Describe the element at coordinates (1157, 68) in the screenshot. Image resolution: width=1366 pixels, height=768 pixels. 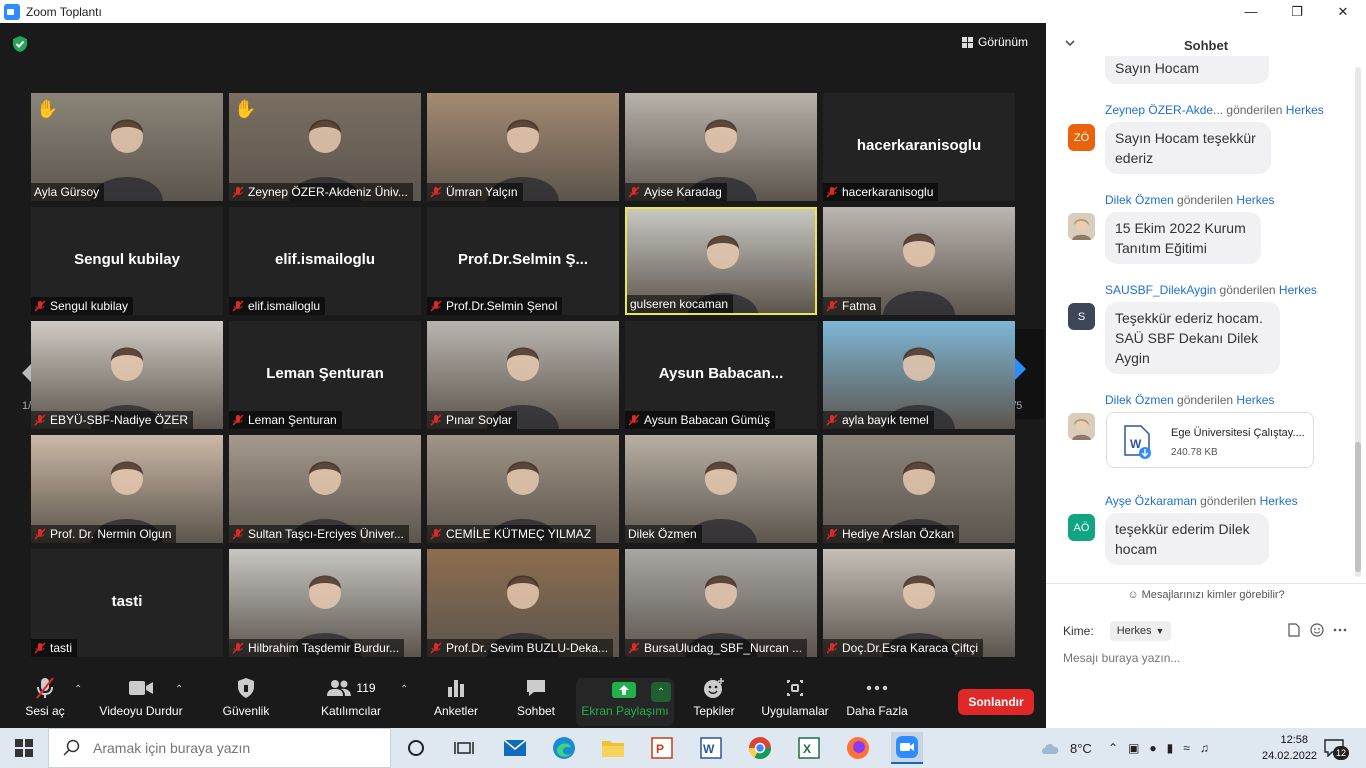
I see `partial-message-text: Sayın Hocam` at that location.